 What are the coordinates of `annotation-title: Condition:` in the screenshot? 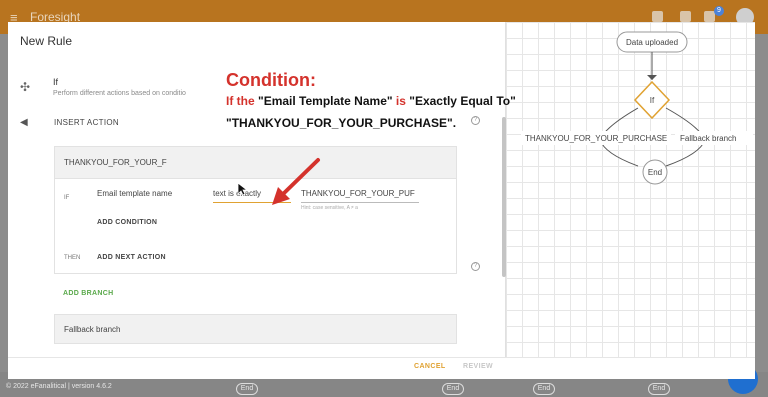 It's located at (271, 80).